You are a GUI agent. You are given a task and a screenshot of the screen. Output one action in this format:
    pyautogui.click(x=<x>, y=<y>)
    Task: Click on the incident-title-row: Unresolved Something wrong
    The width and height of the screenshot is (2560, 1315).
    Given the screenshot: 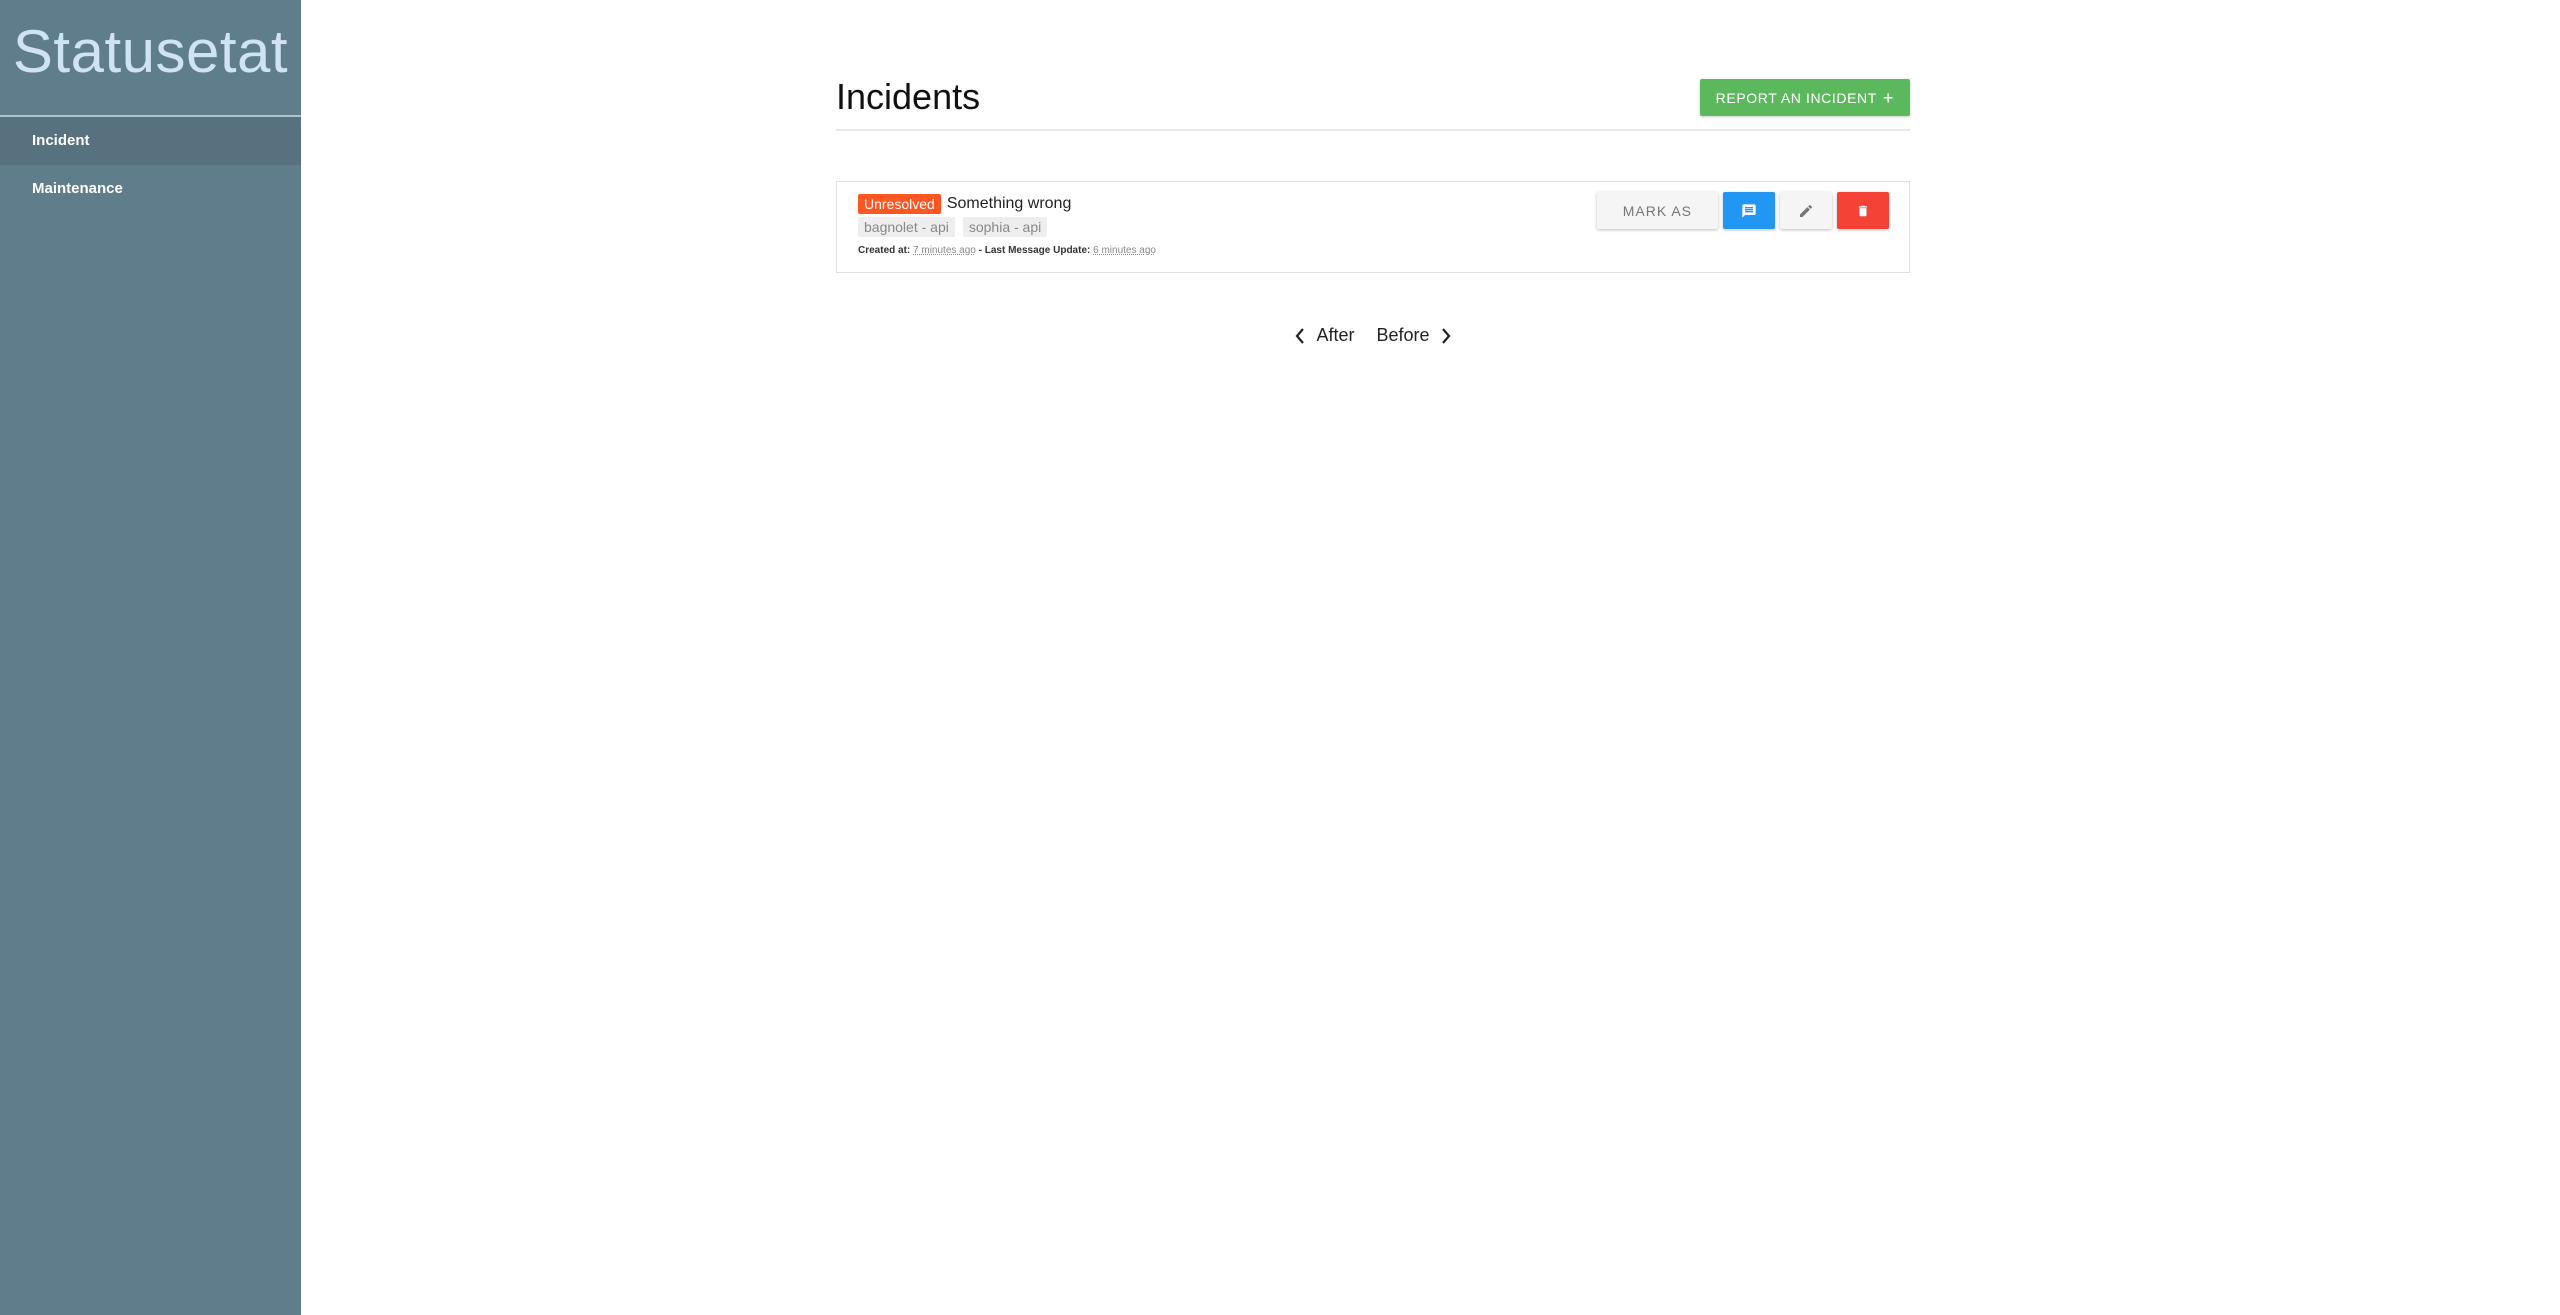 What is the action you would take?
    pyautogui.click(x=964, y=204)
    